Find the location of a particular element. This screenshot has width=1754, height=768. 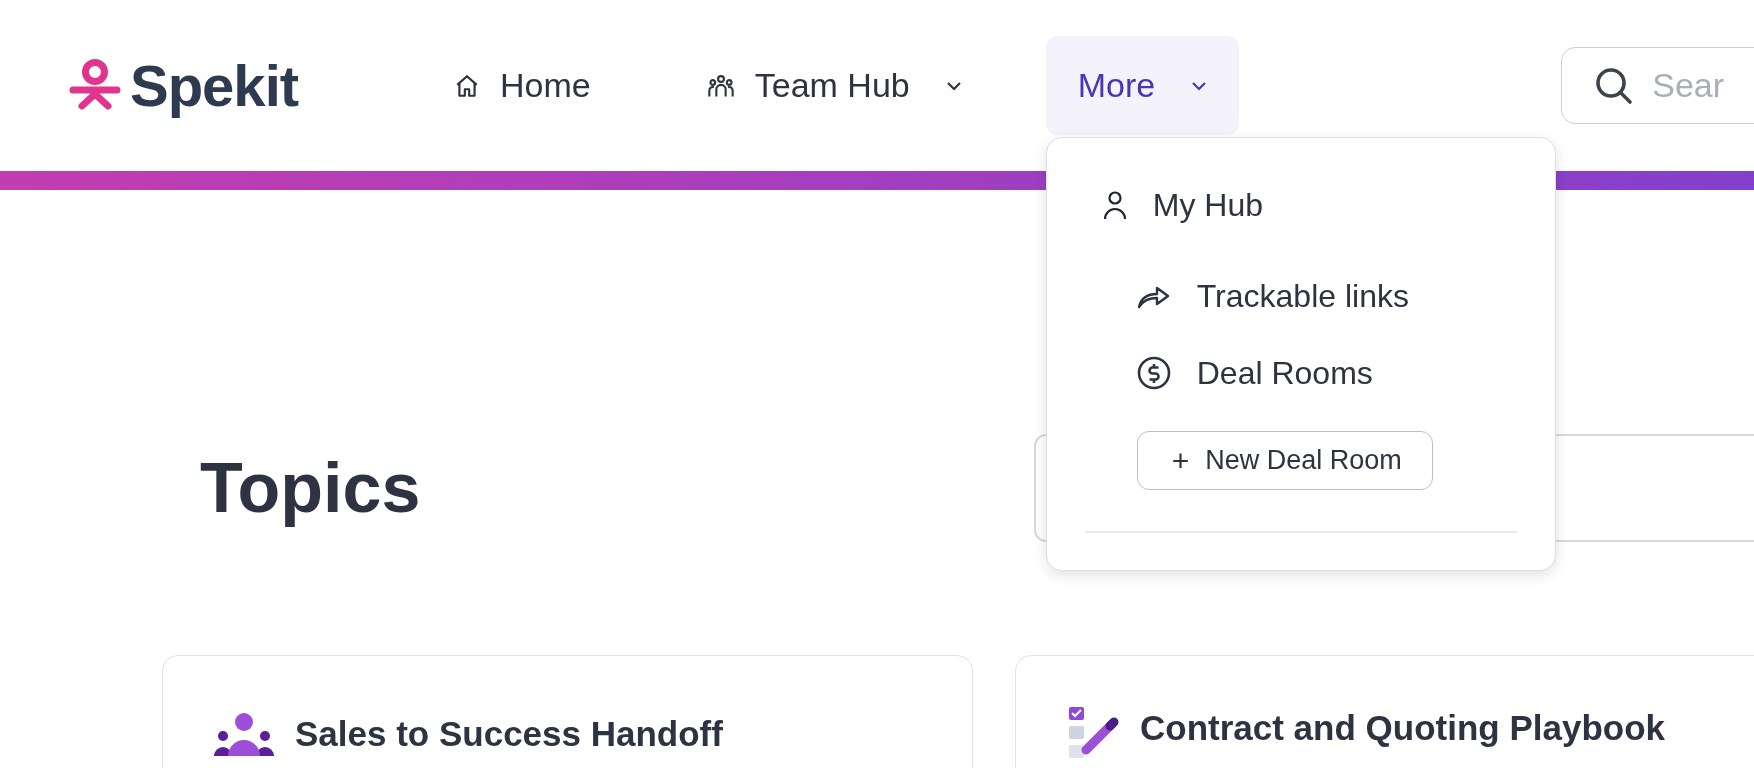

menu-item: Deal Rooms is located at coordinates (1228, 373).